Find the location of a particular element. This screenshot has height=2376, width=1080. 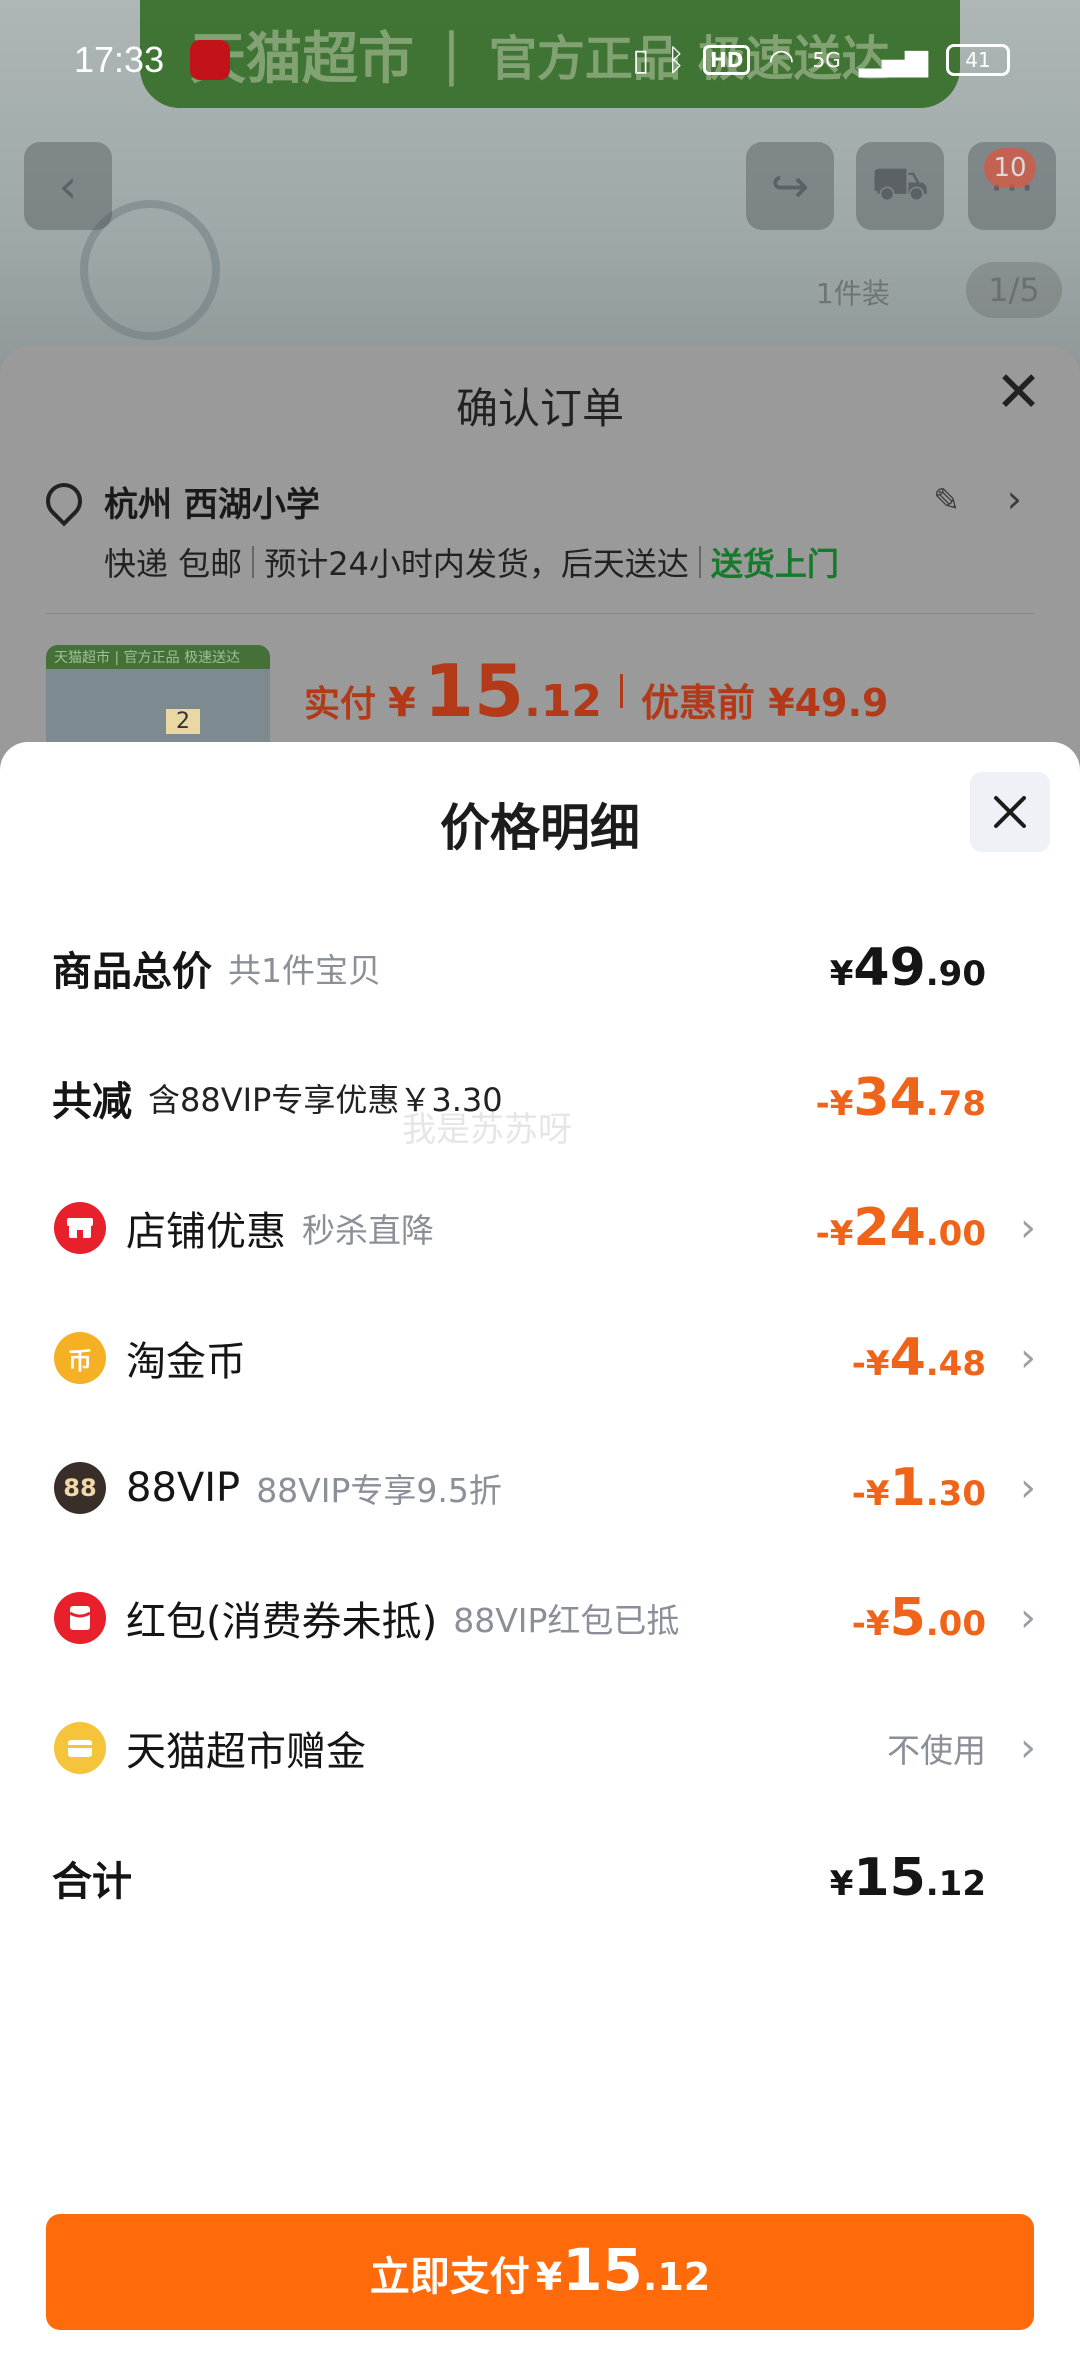

sheet-title: 价格明细 is located at coordinates (540, 828).